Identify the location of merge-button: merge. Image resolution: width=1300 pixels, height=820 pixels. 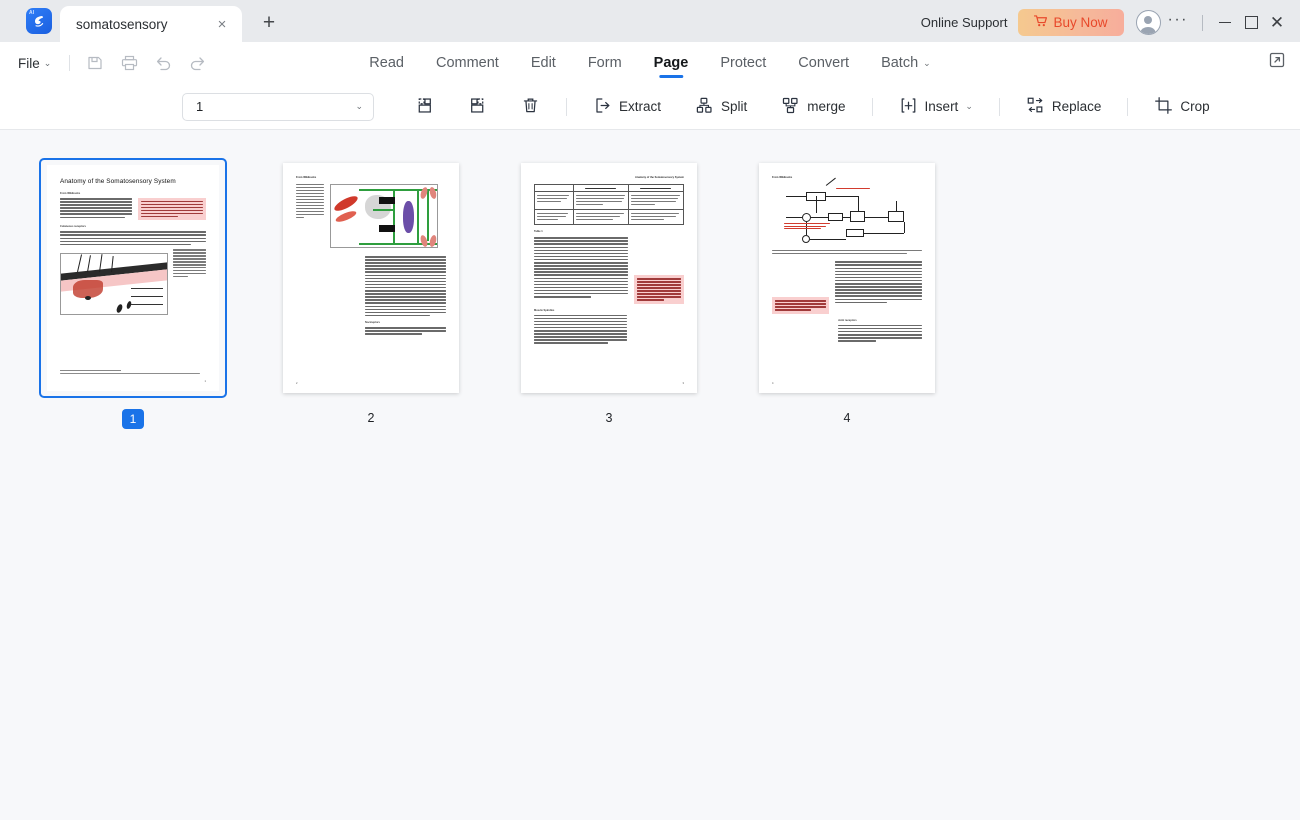
(813, 107).